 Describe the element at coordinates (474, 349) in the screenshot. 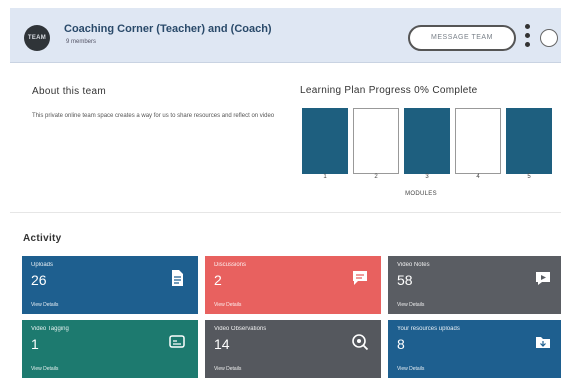

I see `activity-card: Your resources uploads 8 View Details` at that location.